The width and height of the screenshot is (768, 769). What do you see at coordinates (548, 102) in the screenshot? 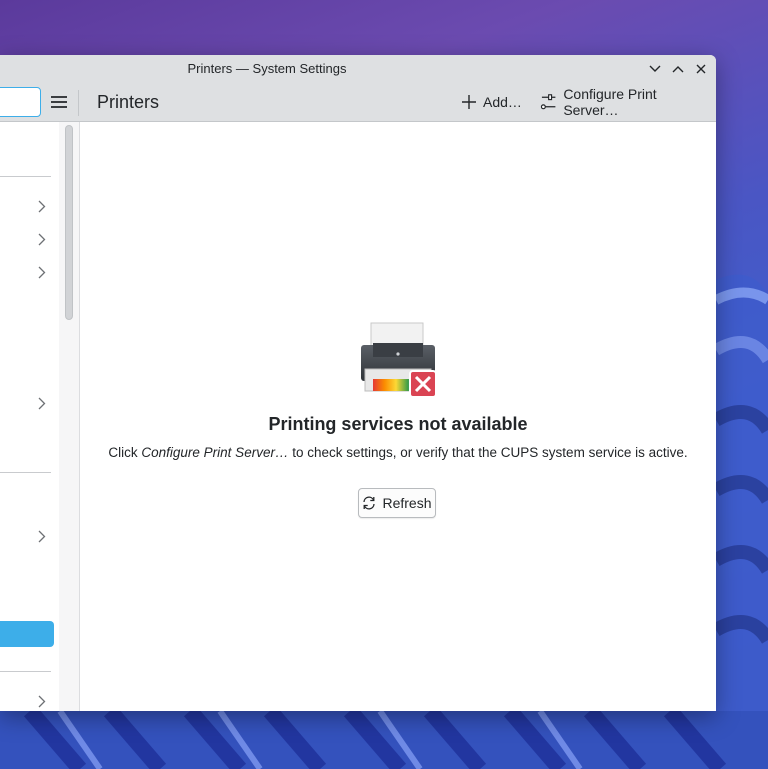
I see `configure-icon` at bounding box center [548, 102].